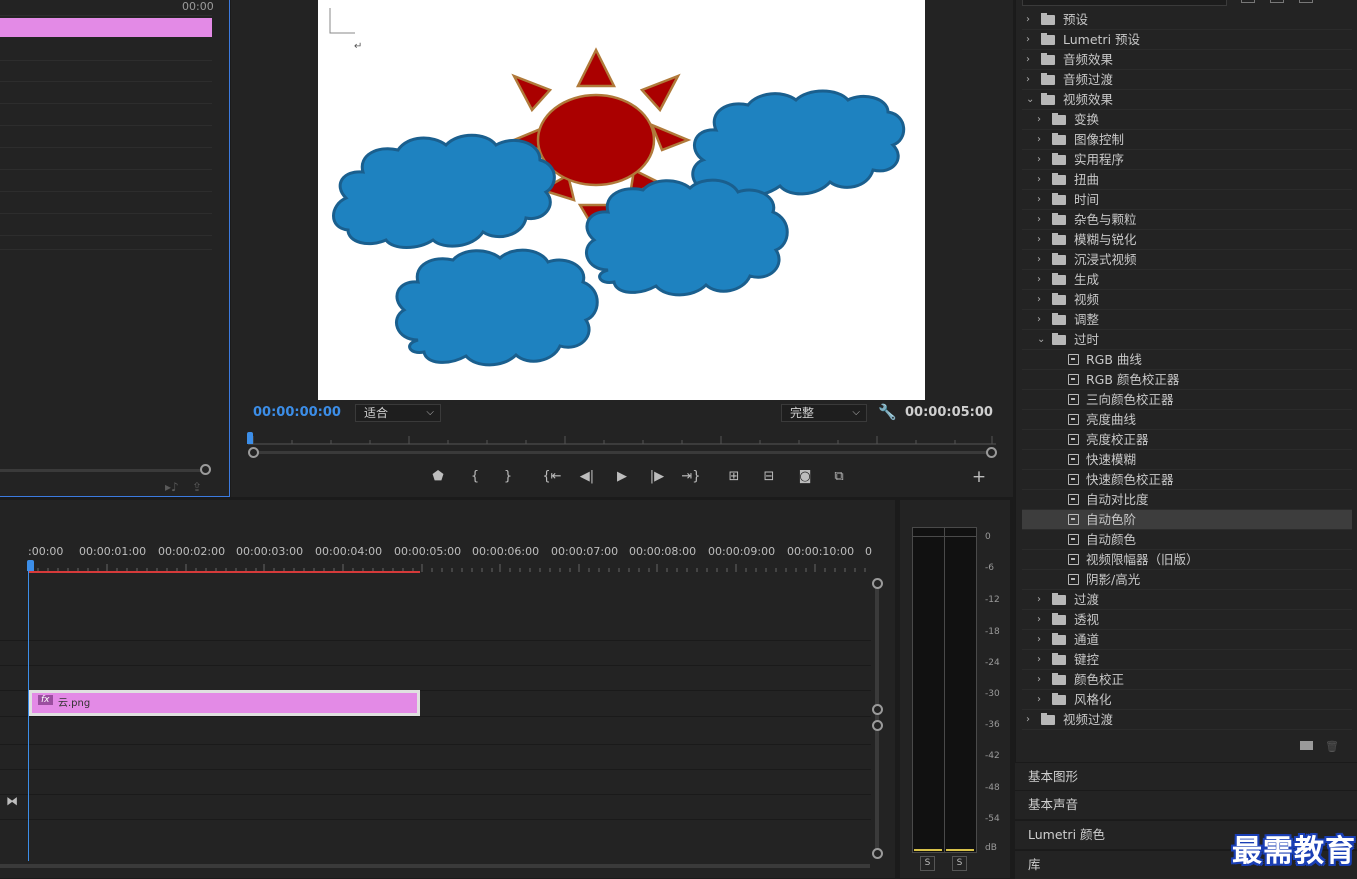 This screenshot has height=879, width=1357. I want to click on source-scroll-handle, so click(205, 469).